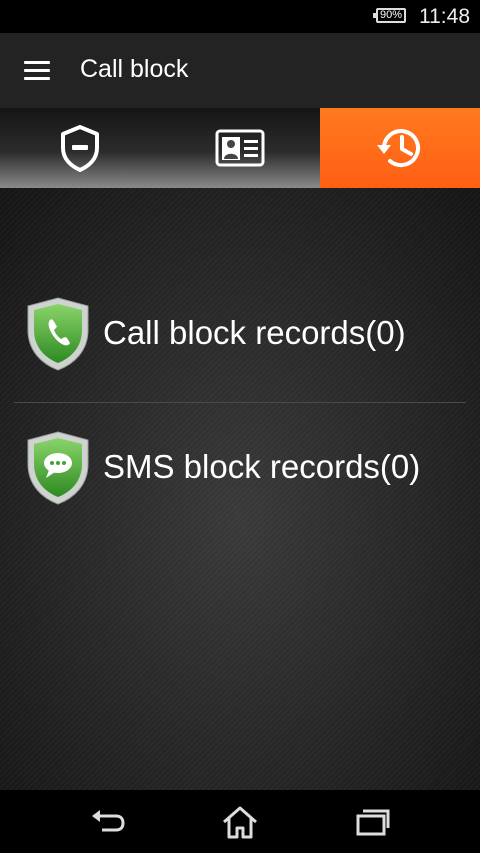 This screenshot has width=480, height=853. Describe the element at coordinates (134, 69) in the screenshot. I see `page-title: Call block` at that location.